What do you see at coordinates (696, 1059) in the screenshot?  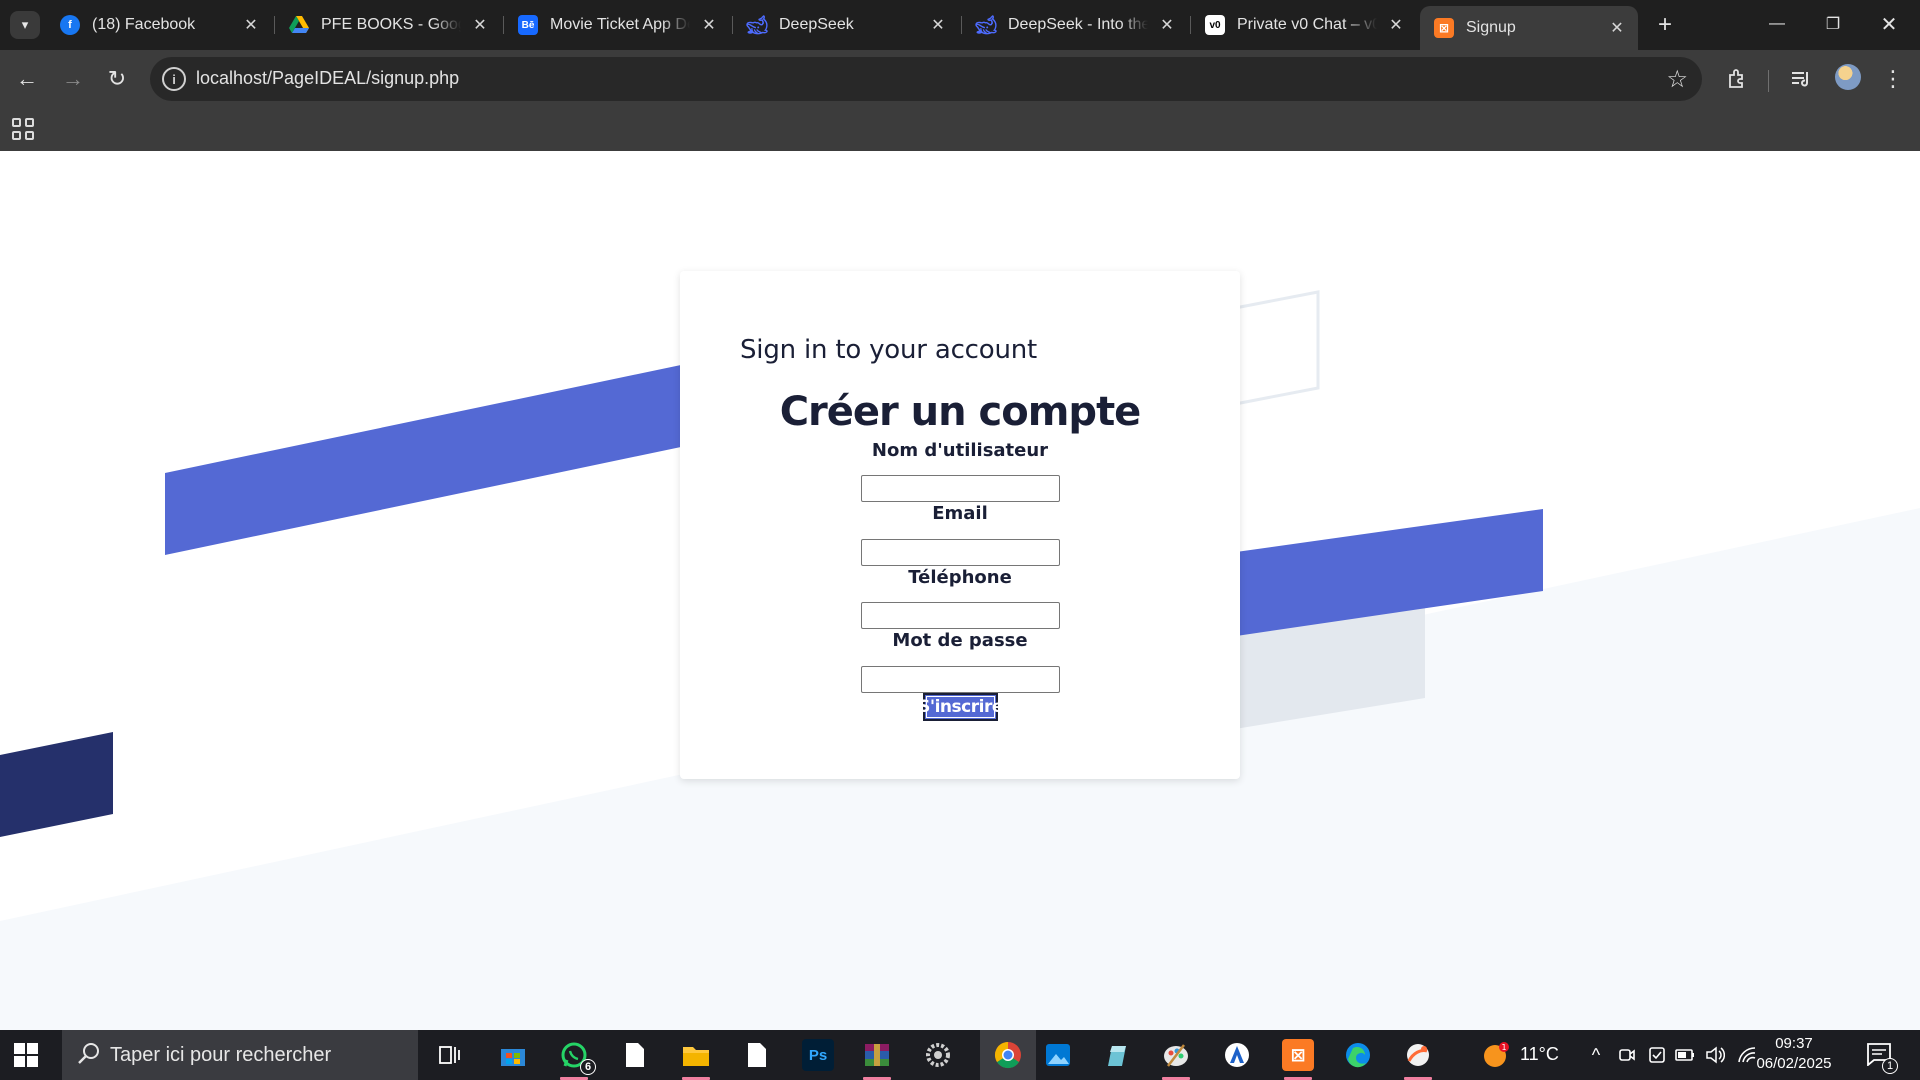 I see `file-explorer-icon` at bounding box center [696, 1059].